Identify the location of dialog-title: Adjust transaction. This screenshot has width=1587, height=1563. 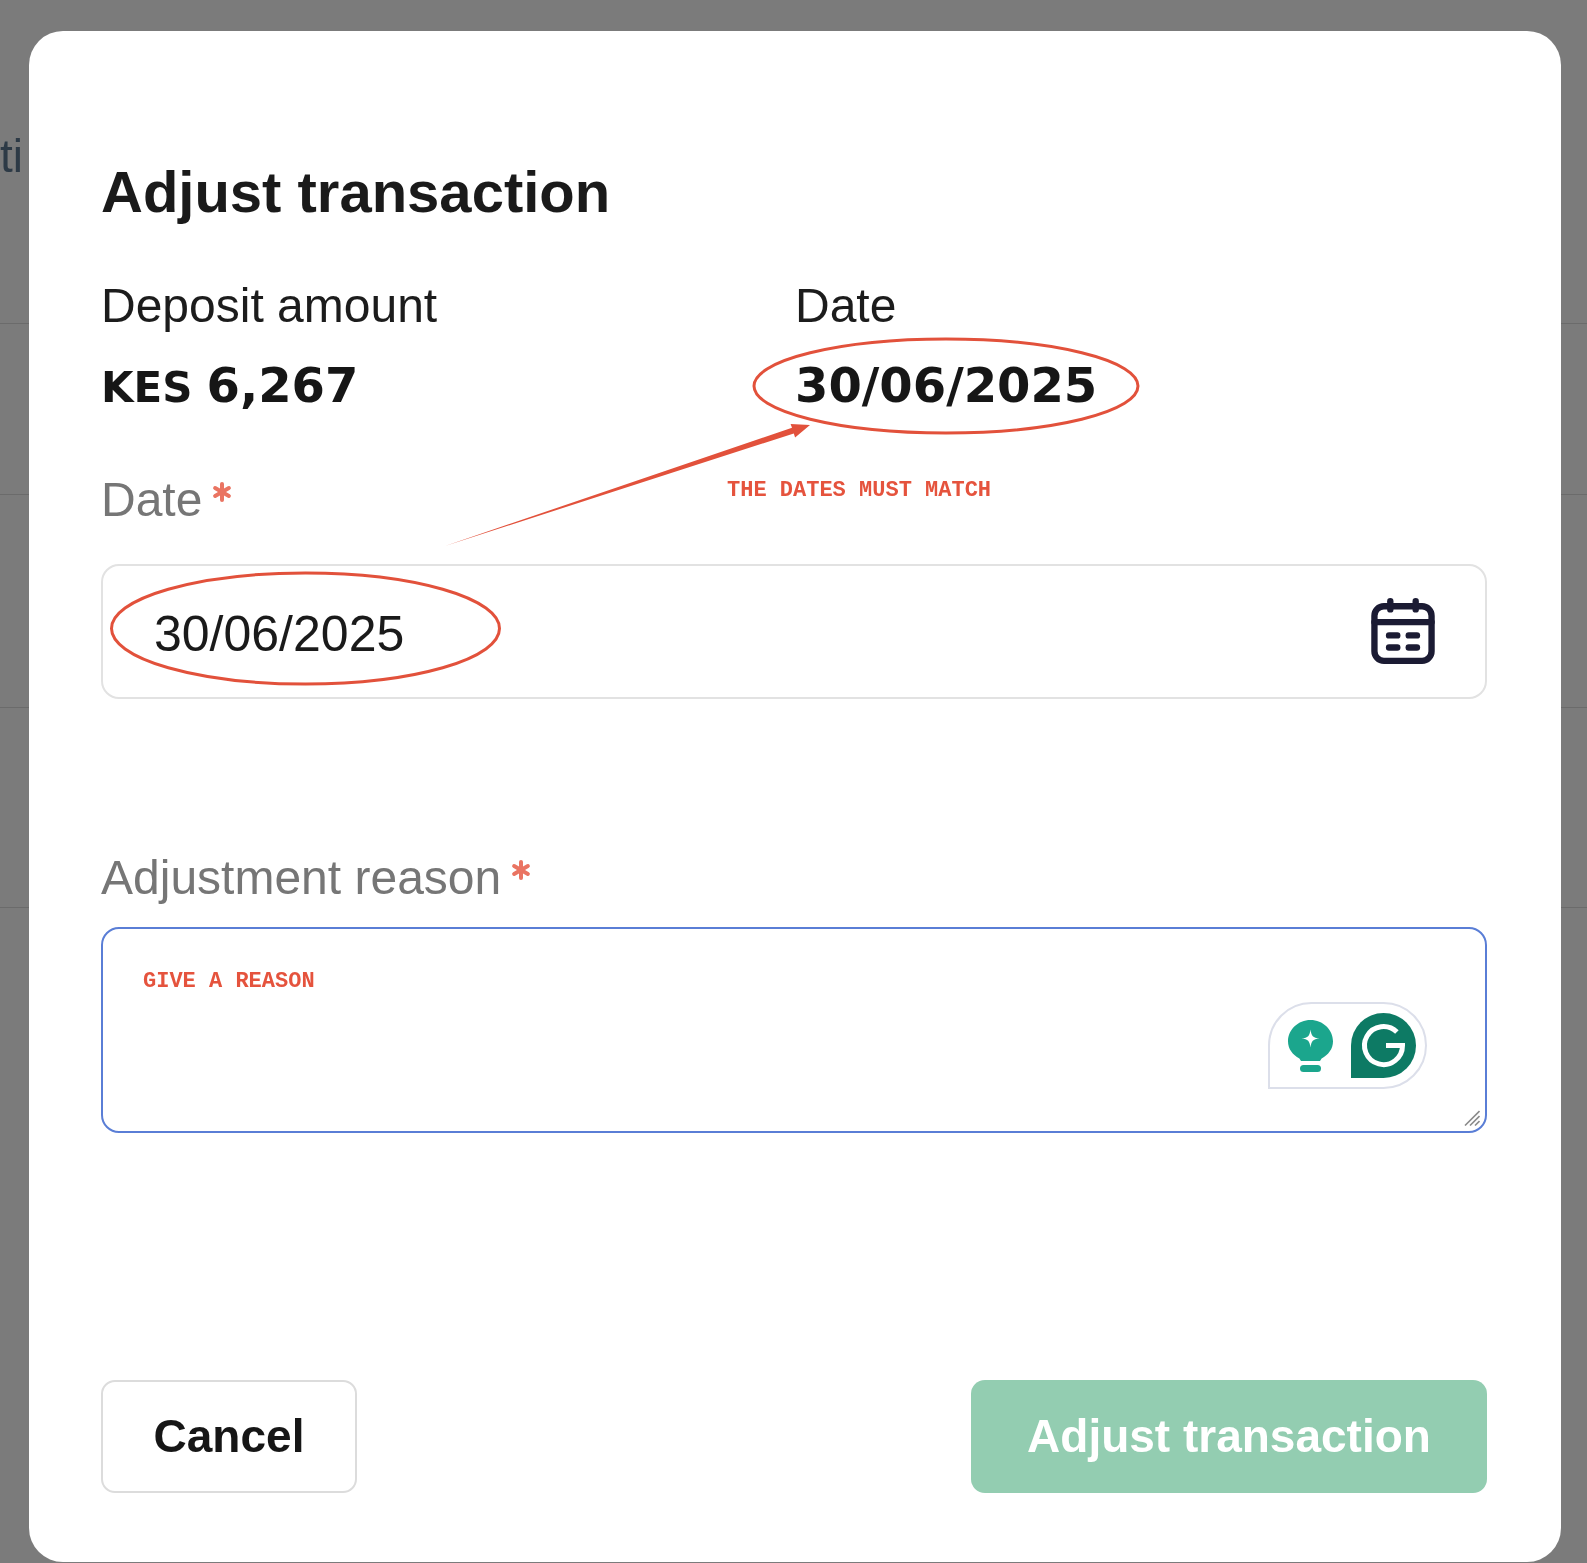
(356, 192).